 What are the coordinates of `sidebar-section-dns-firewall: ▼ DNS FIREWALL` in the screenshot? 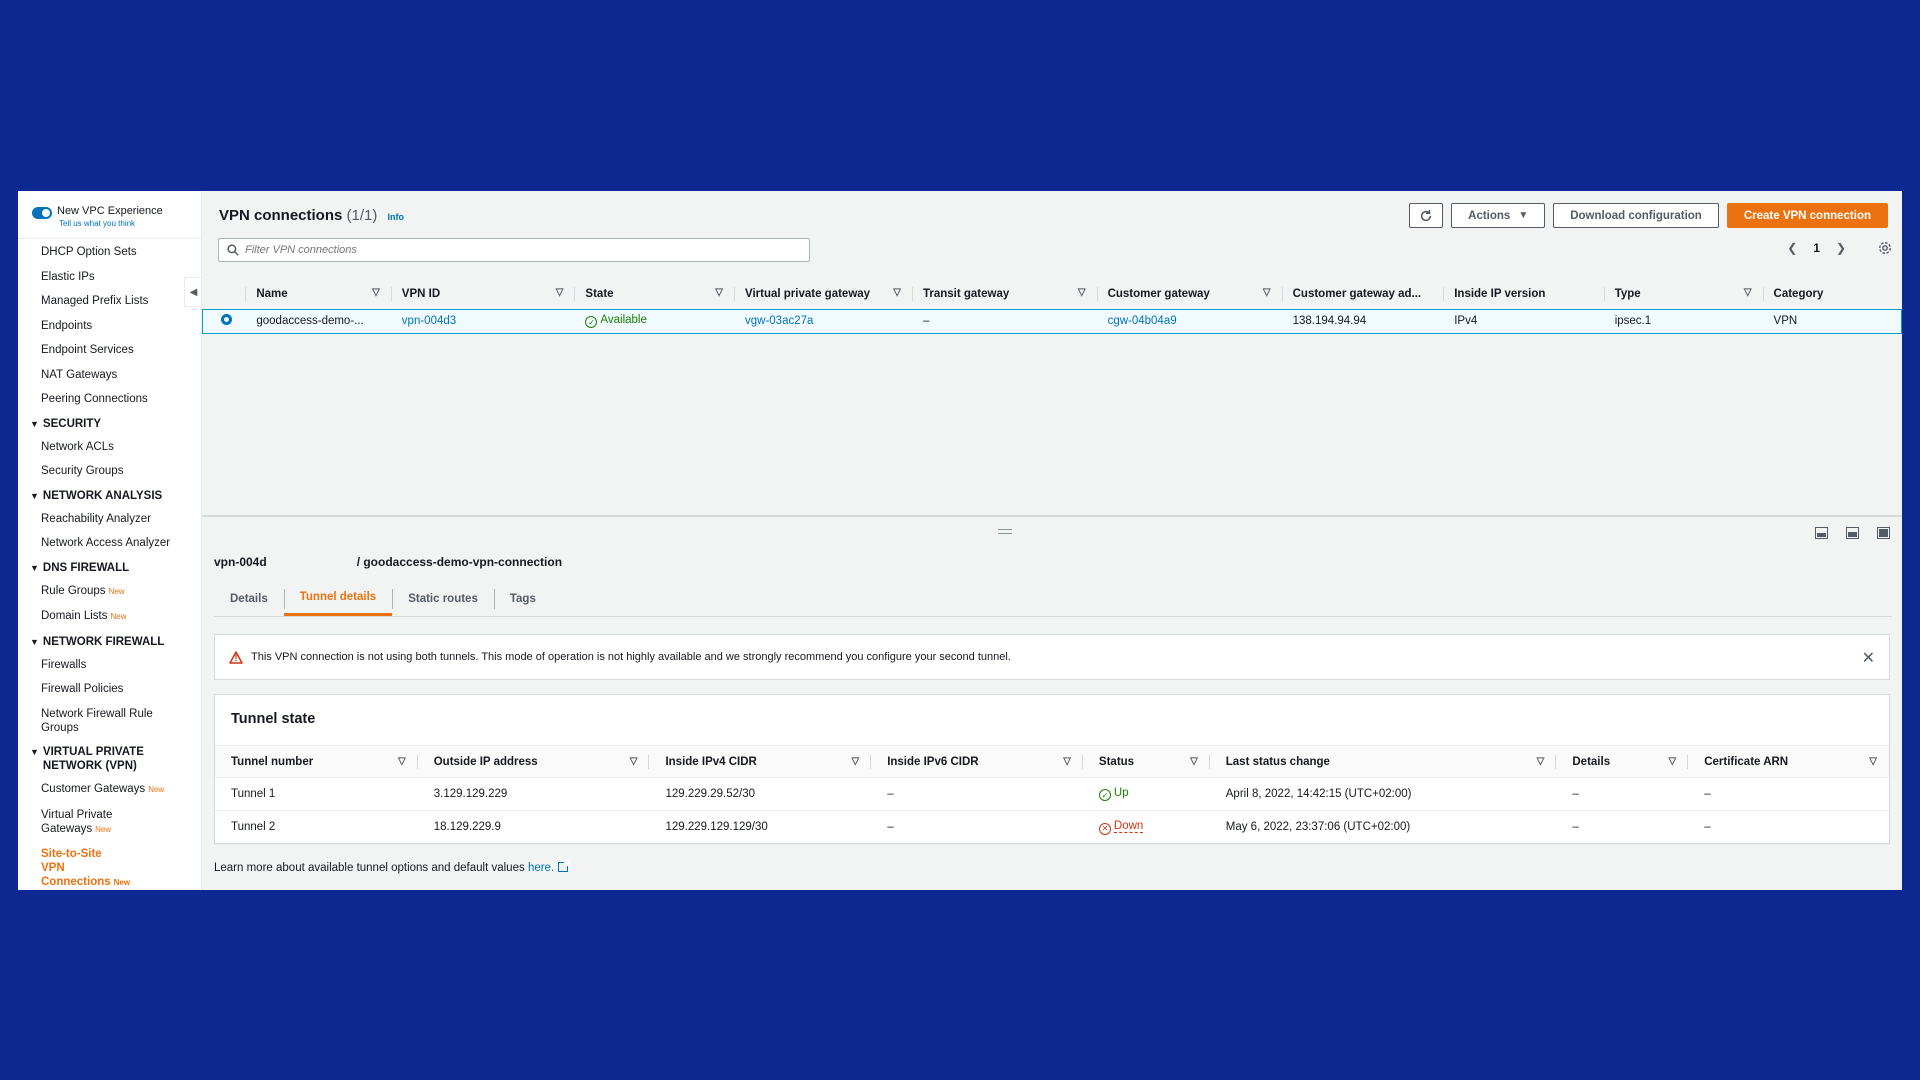 It's located at (109, 568).